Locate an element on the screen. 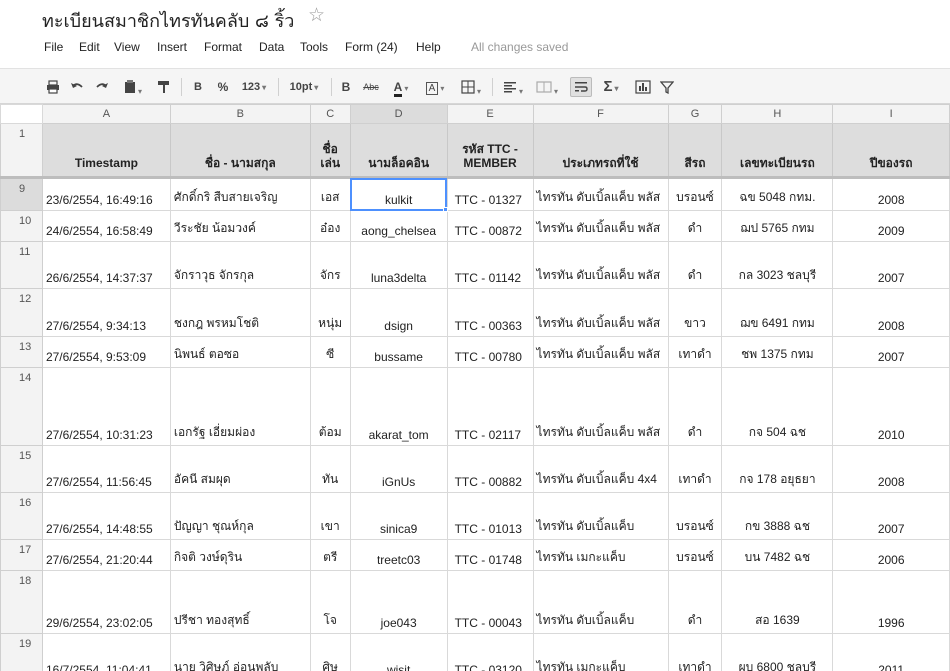  column-header-b: B is located at coordinates (240, 114).